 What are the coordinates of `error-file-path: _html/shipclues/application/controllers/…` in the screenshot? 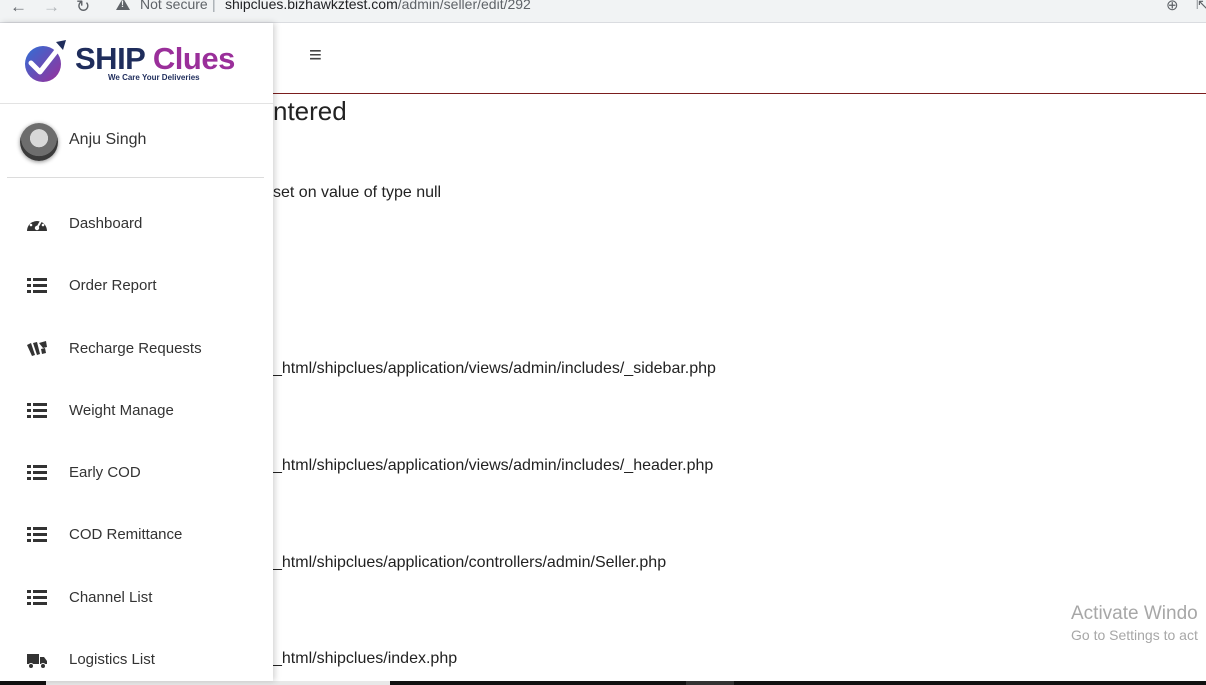 It's located at (470, 562).